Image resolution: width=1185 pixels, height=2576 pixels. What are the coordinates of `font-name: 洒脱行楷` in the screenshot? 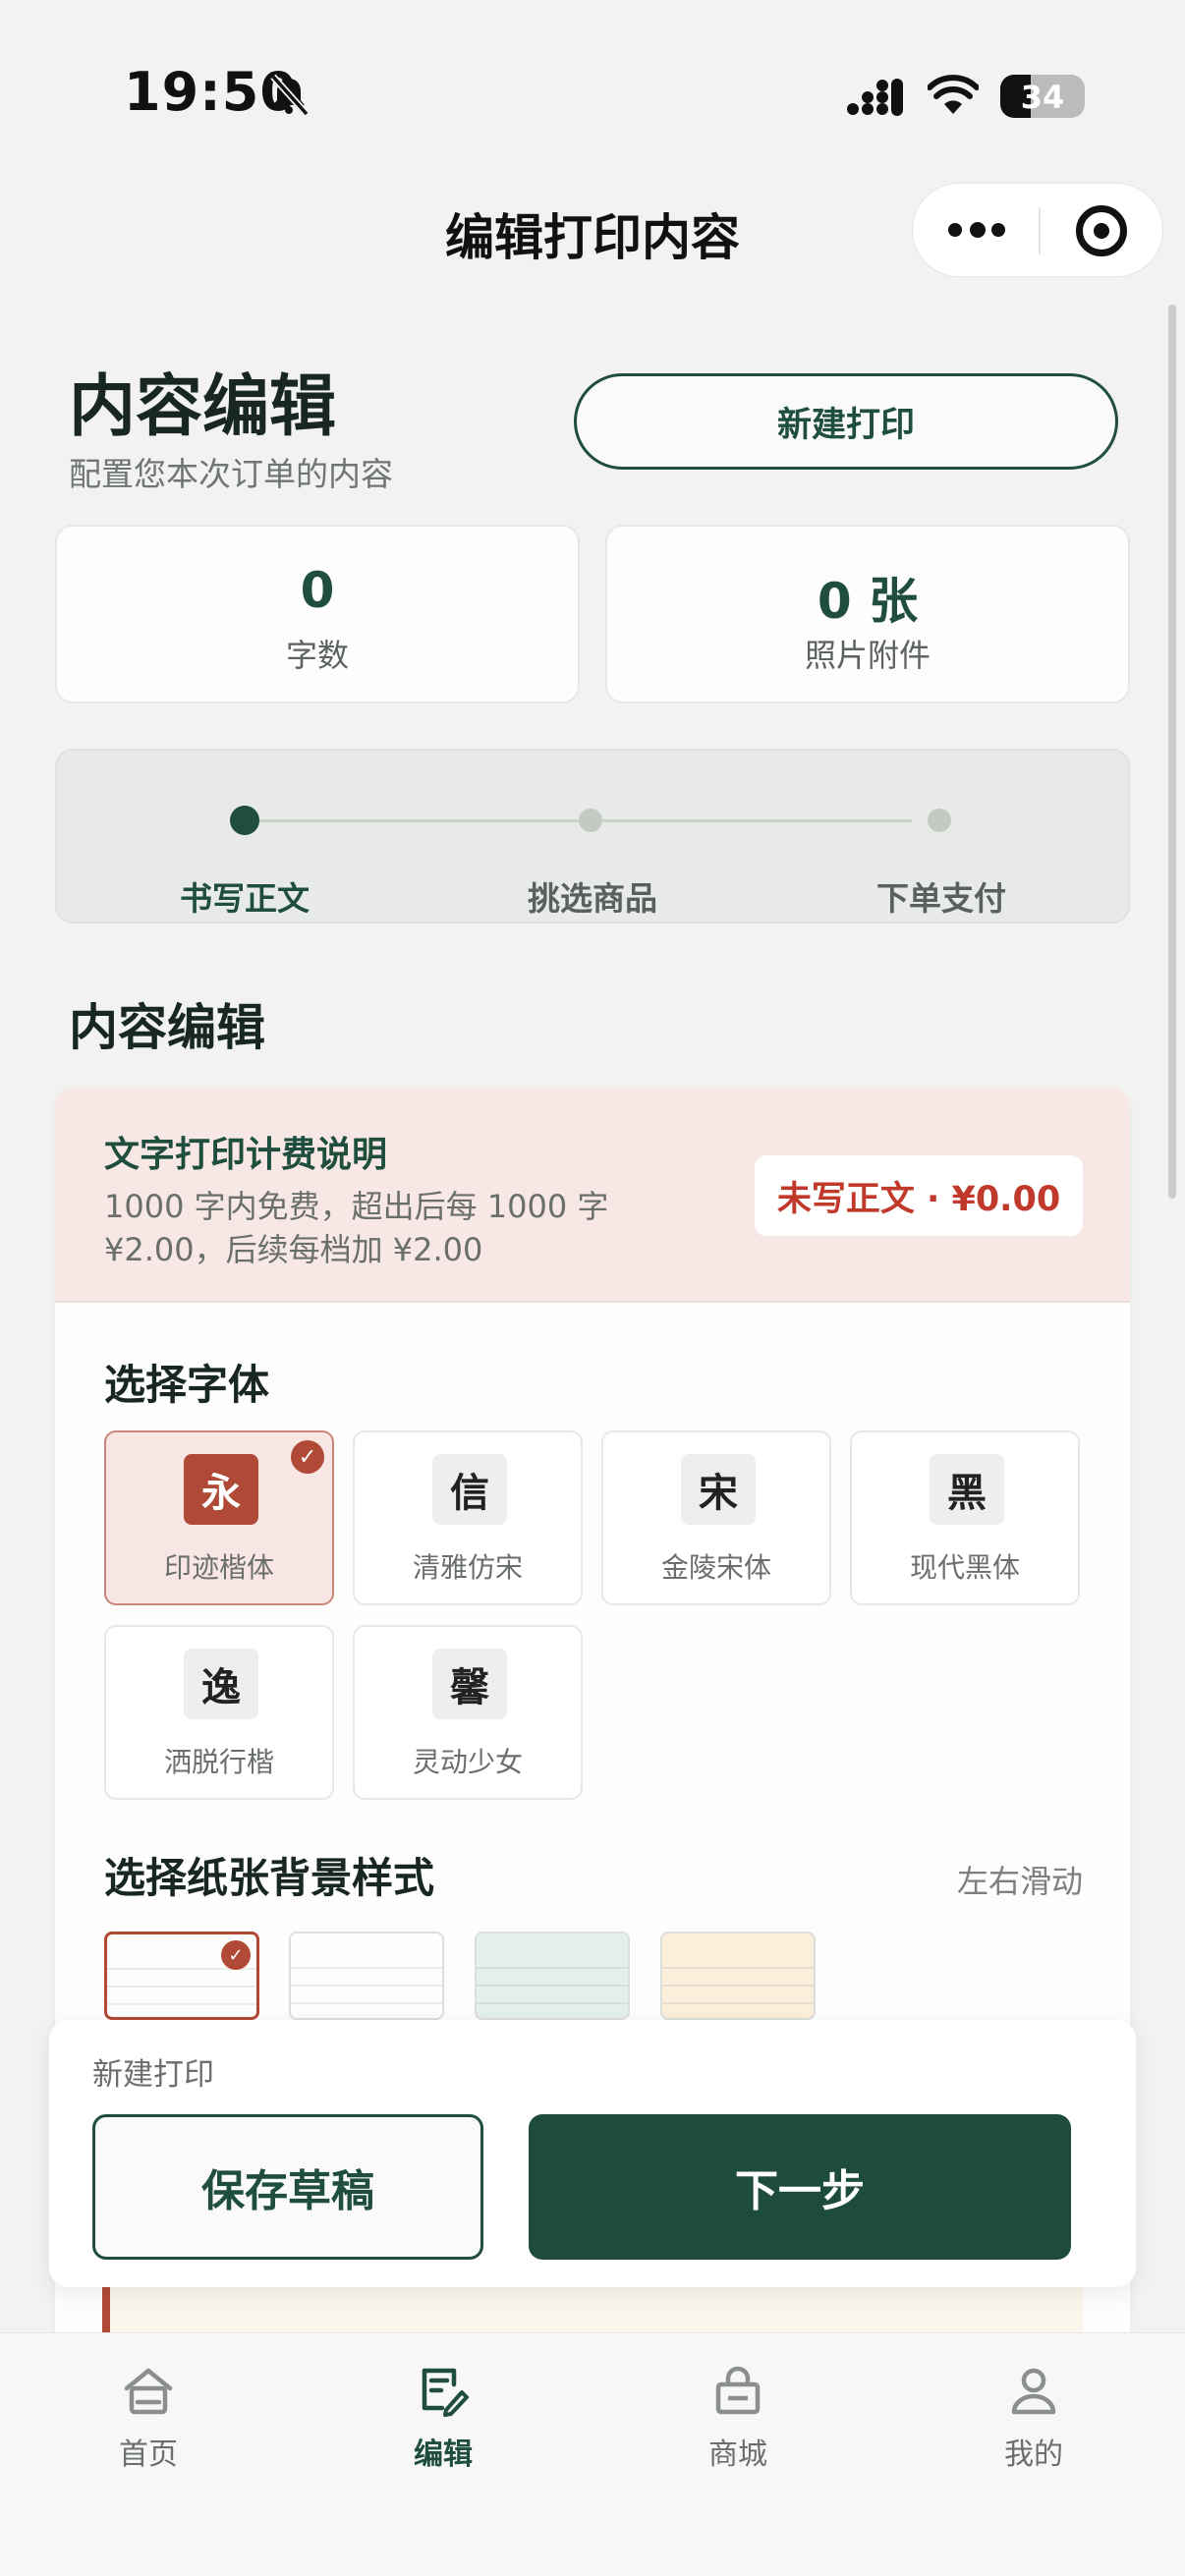 It's located at (219, 1762).